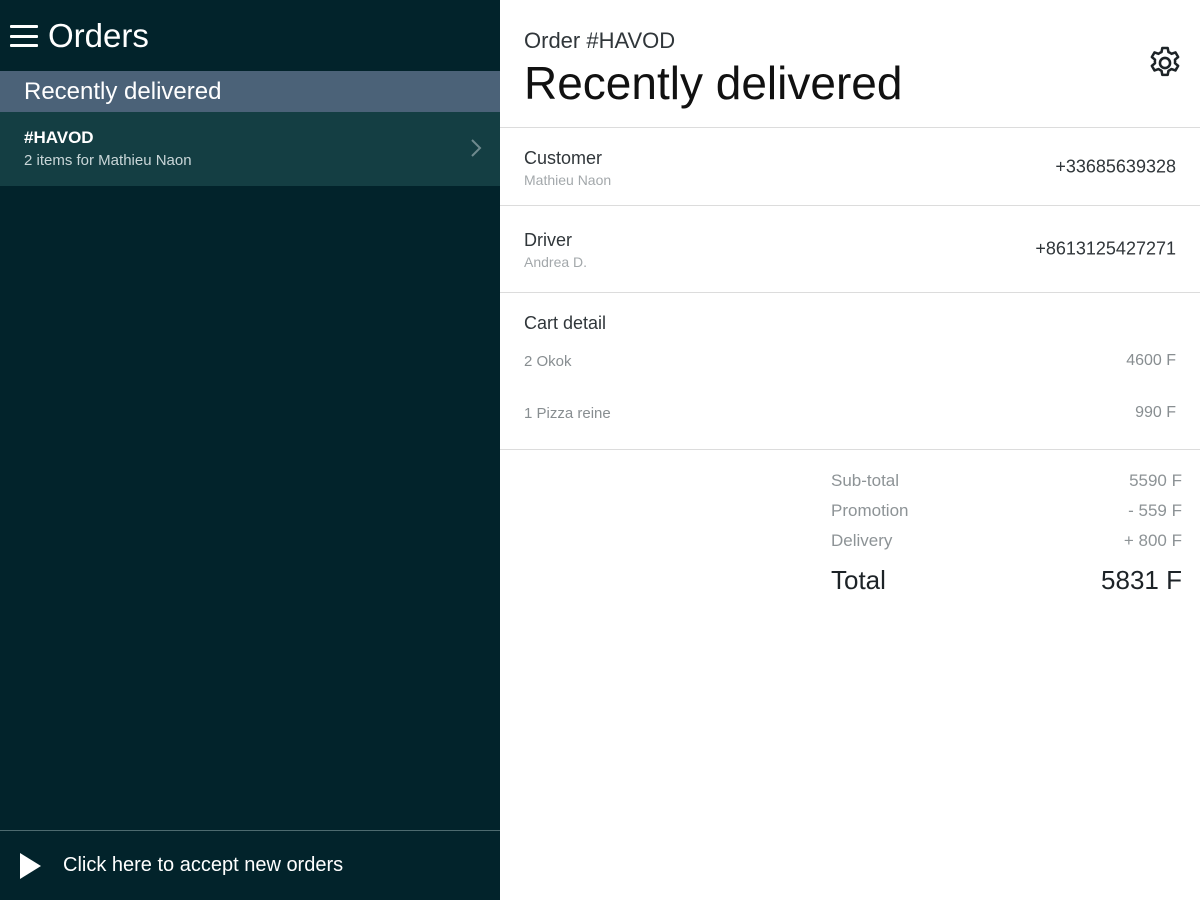 Image resolution: width=1200 pixels, height=900 pixels. Describe the element at coordinates (1155, 412) in the screenshot. I see `cart-item-price: 990 F` at that location.